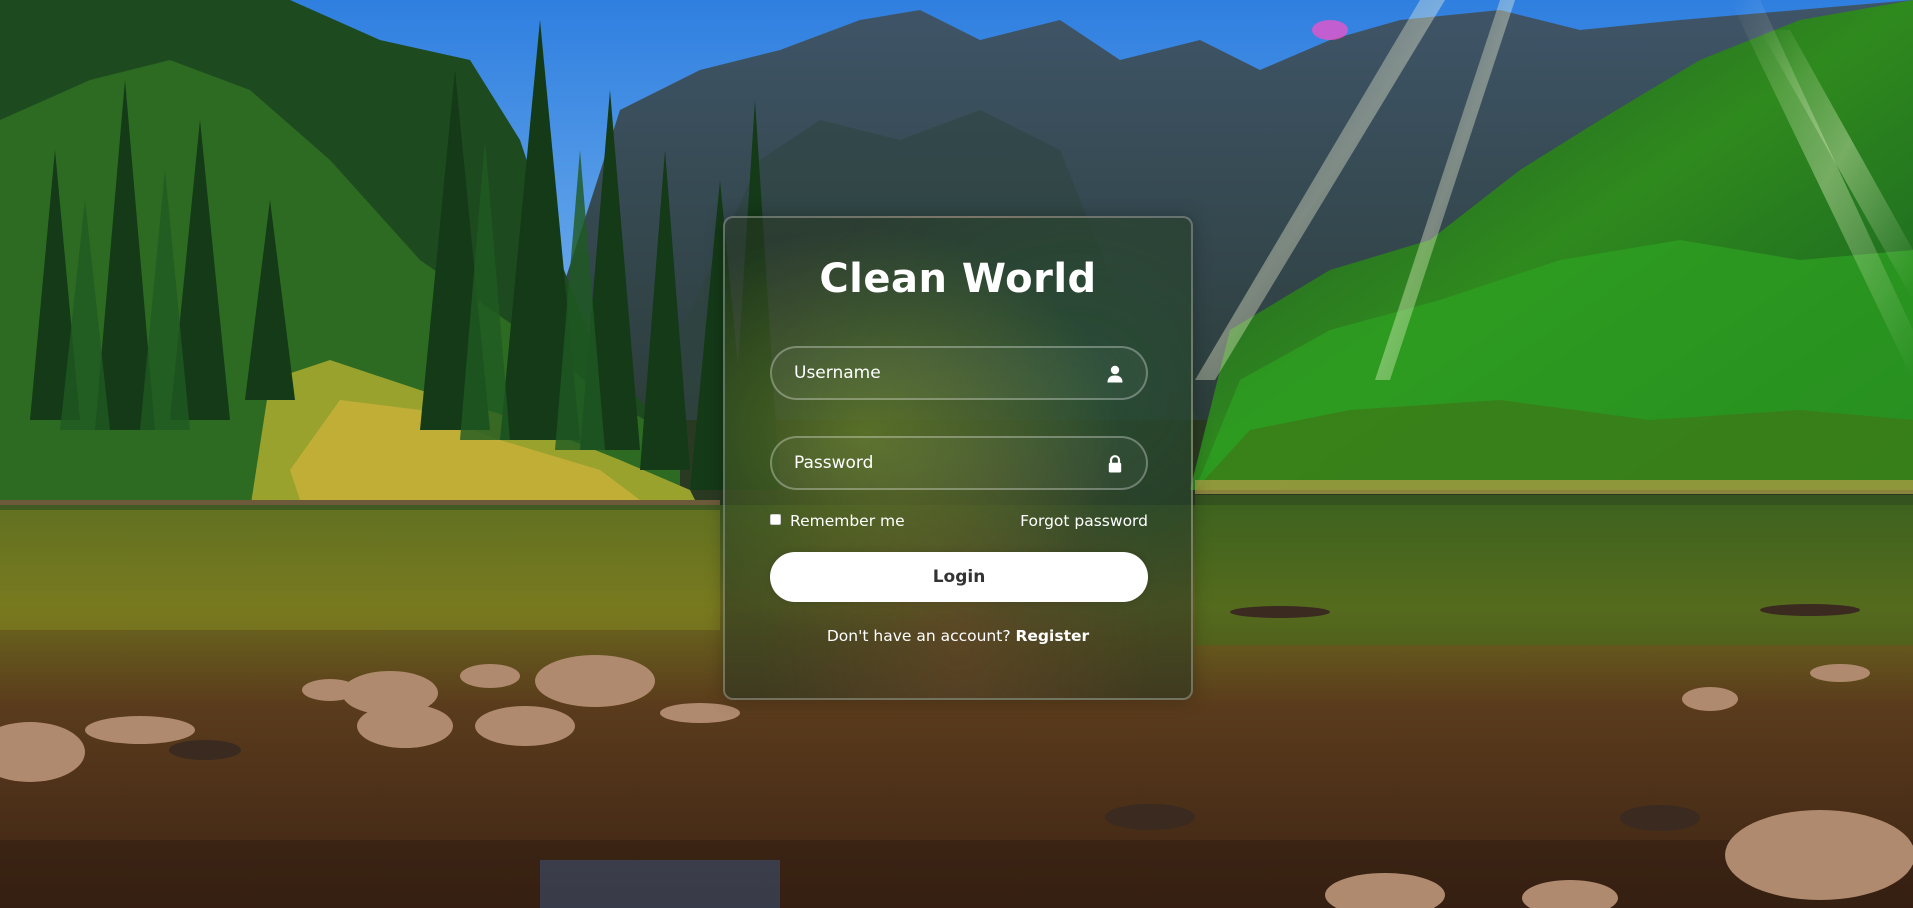 The image size is (1913, 908). I want to click on register-text: Don't have an account?, so click(921, 636).